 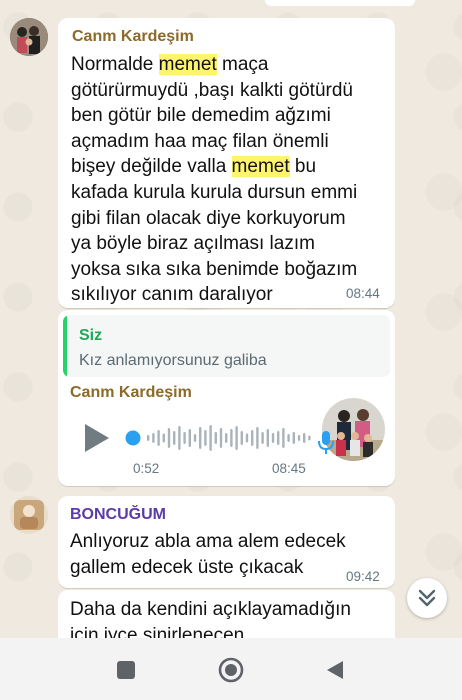 I want to click on microphone-icon, so click(x=326, y=442).